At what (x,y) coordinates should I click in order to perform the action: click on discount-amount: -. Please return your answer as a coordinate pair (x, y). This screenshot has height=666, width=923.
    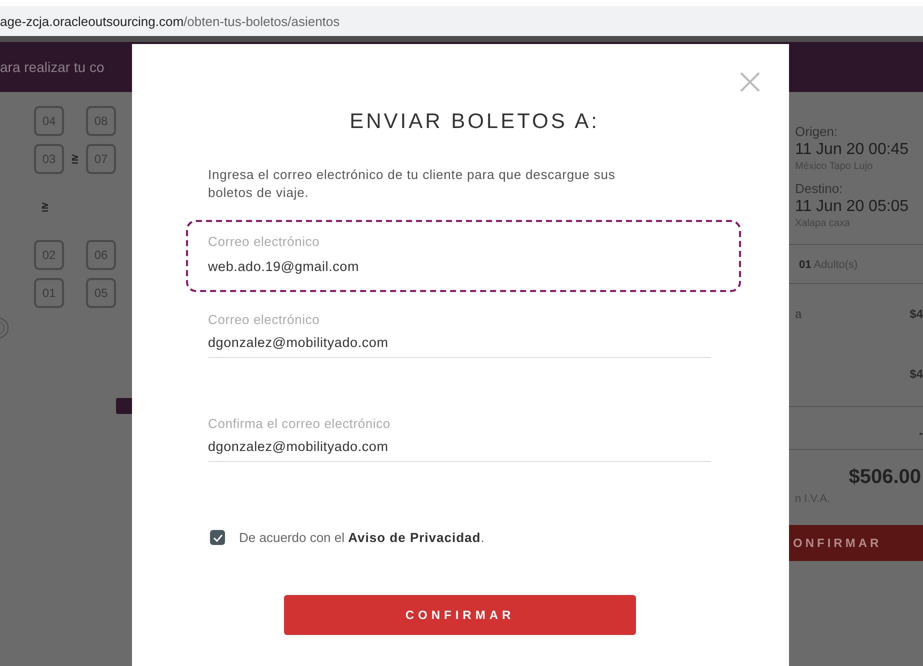
    Looking at the image, I should click on (921, 433).